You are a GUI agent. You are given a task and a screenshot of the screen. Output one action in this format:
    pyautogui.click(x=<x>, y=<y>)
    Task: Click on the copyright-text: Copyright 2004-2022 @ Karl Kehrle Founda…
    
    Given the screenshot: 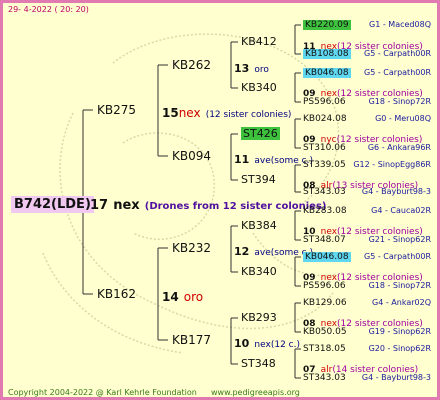 What is the action you would take?
    pyautogui.click(x=102, y=392)
    